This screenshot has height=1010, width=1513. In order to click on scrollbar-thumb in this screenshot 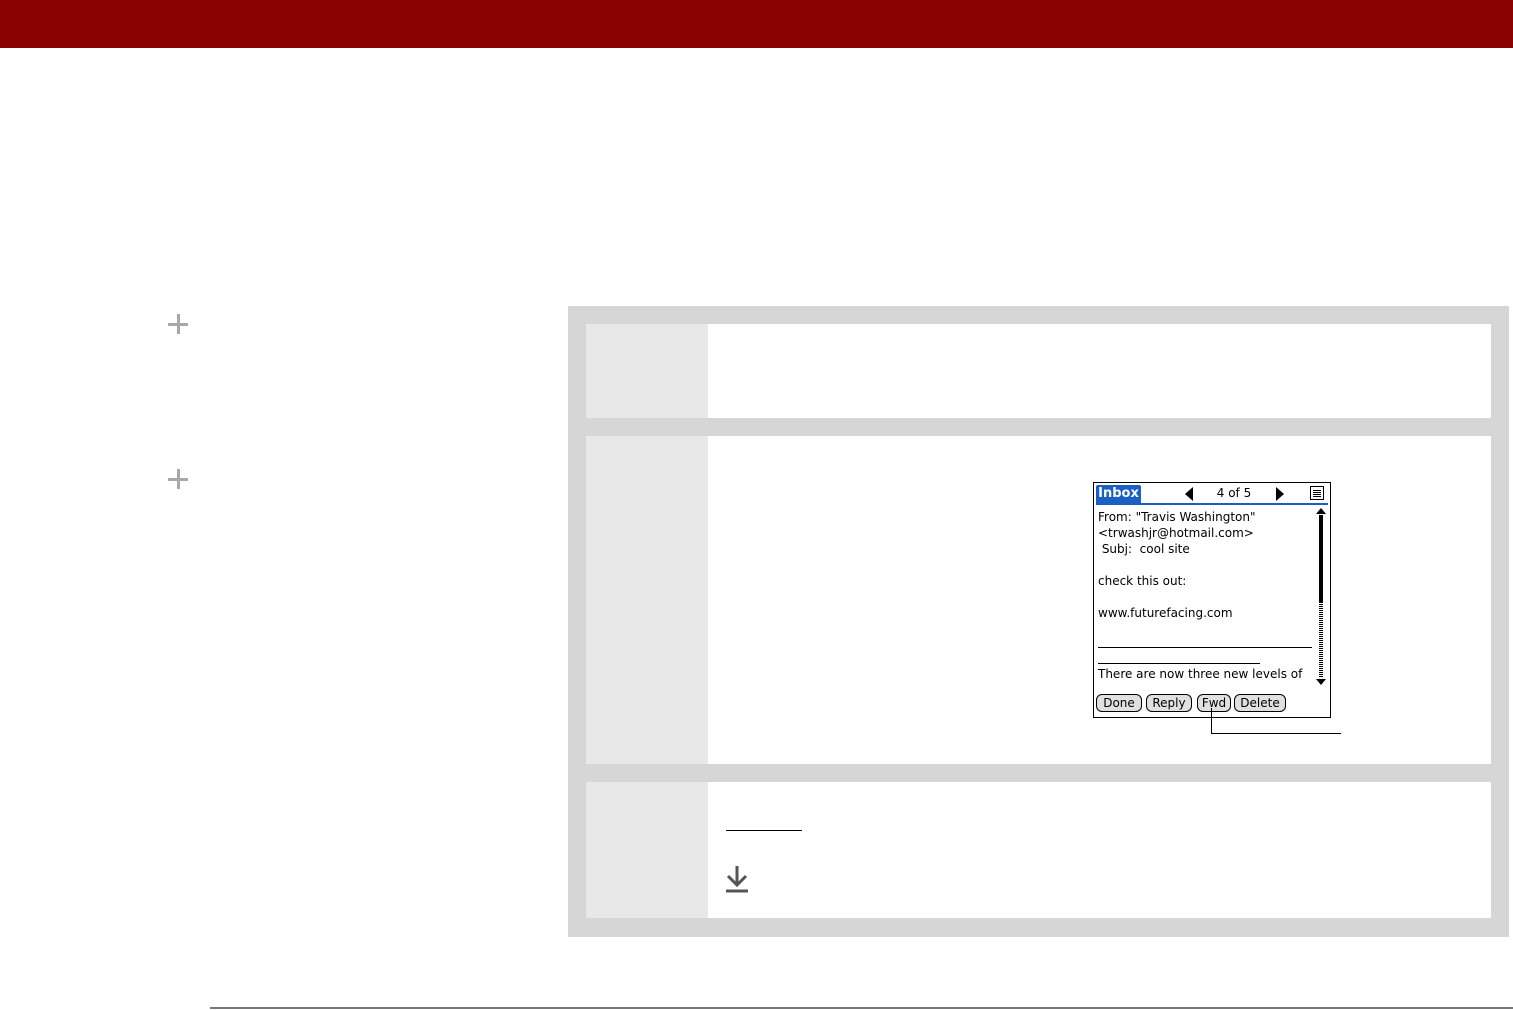, I will do `click(1321, 559)`.